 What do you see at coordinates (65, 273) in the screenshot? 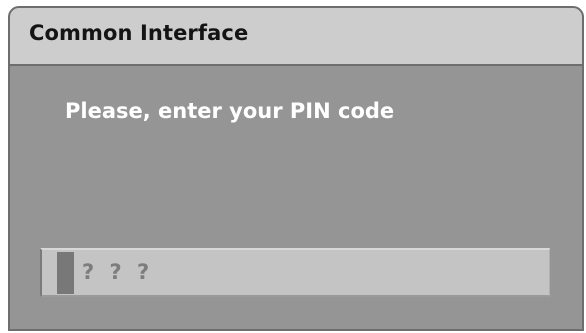
I see `input-cursor` at bounding box center [65, 273].